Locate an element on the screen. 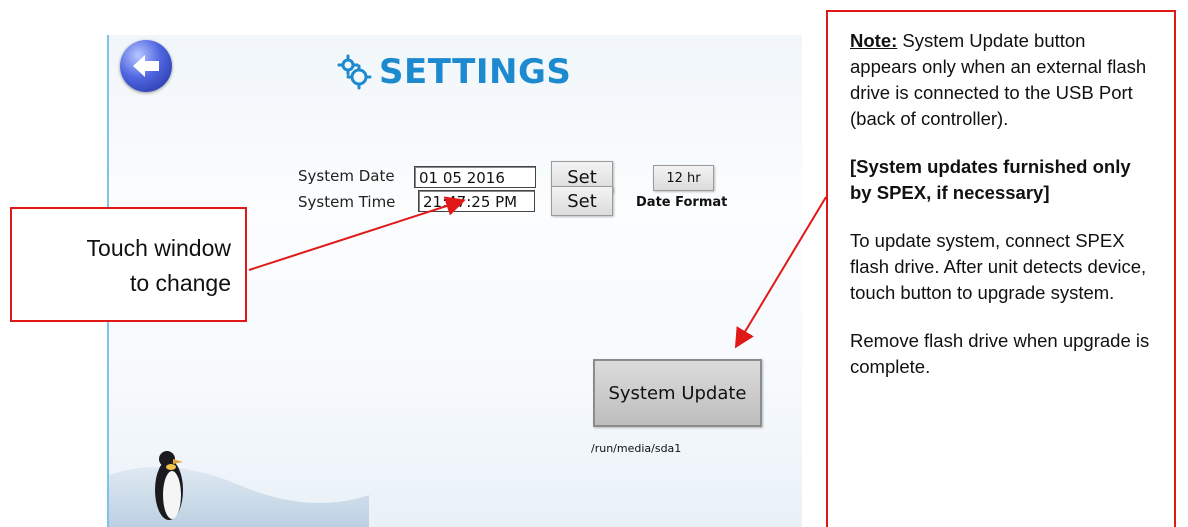 The image size is (1188, 527). callout-left-line2: to change is located at coordinates (180, 283).